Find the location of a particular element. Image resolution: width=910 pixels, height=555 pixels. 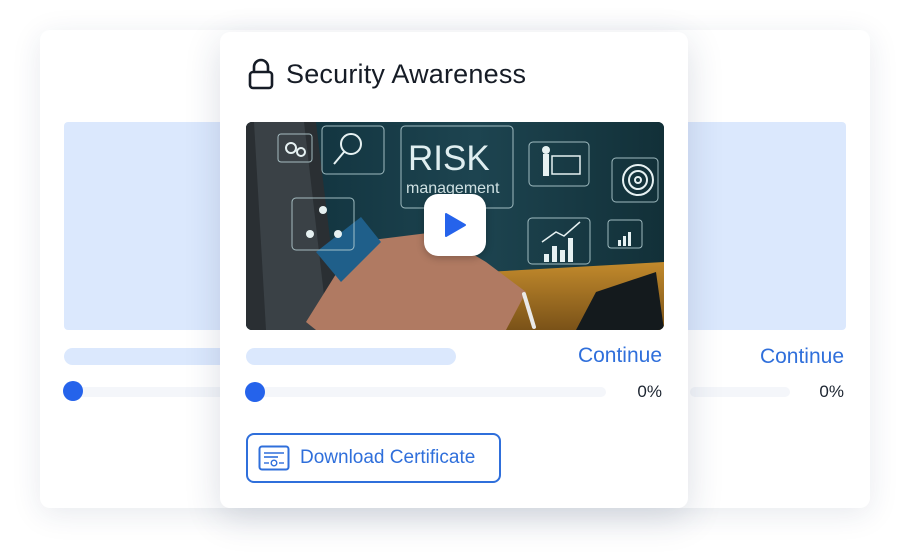

course-header: Security Awareness is located at coordinates (387, 74).